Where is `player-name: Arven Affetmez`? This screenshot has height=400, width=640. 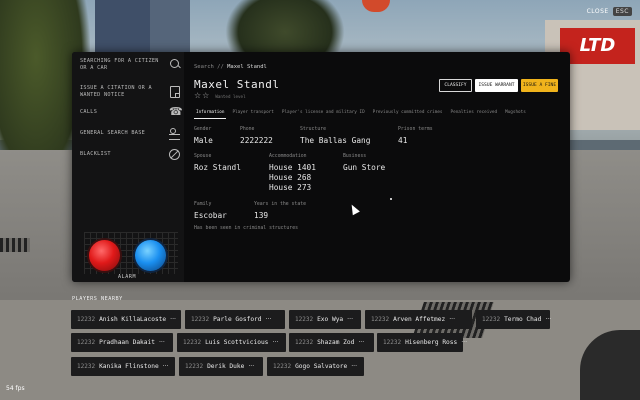 player-name: Arven Affetmez is located at coordinates (419, 319).